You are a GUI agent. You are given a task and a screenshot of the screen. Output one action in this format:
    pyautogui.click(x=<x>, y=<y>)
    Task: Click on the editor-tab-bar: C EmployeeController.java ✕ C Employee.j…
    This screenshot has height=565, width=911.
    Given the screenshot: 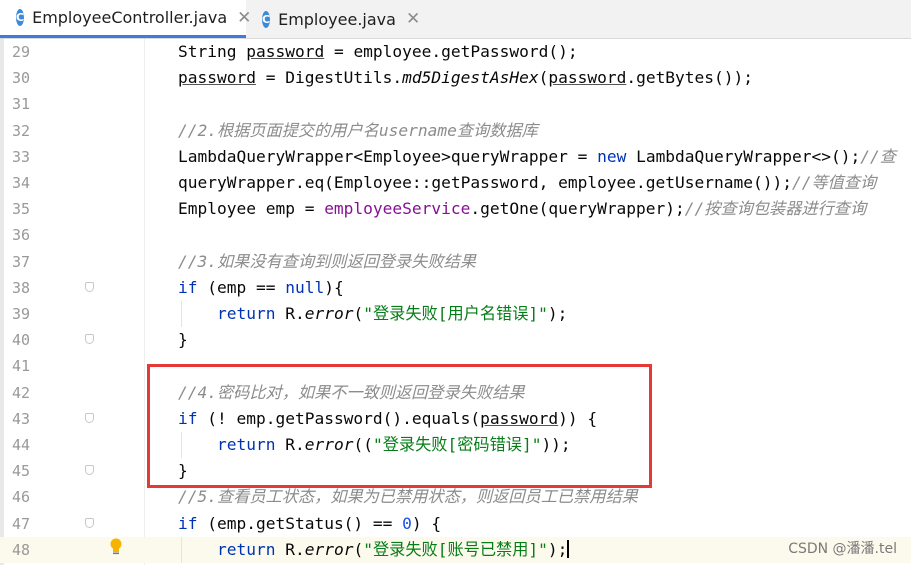 What is the action you would take?
    pyautogui.click(x=455, y=19)
    